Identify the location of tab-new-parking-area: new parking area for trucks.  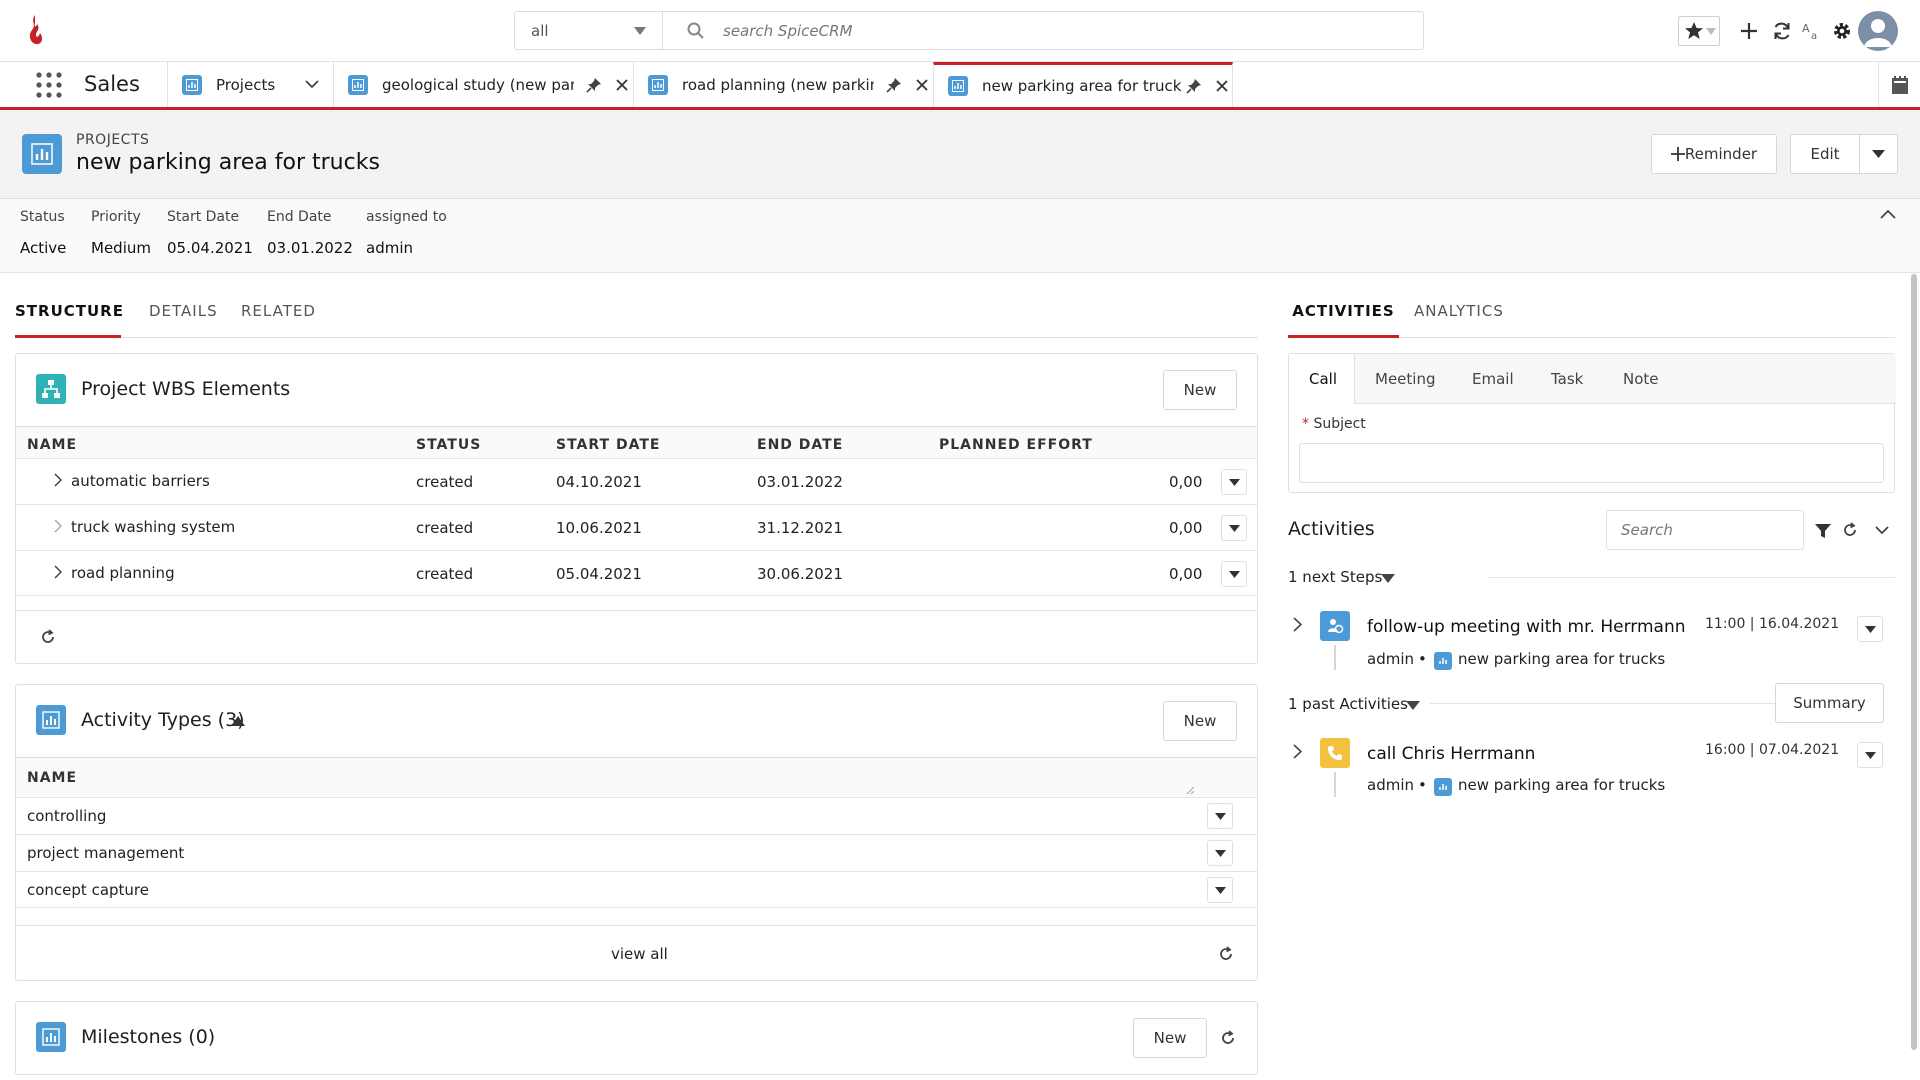
(1083, 84).